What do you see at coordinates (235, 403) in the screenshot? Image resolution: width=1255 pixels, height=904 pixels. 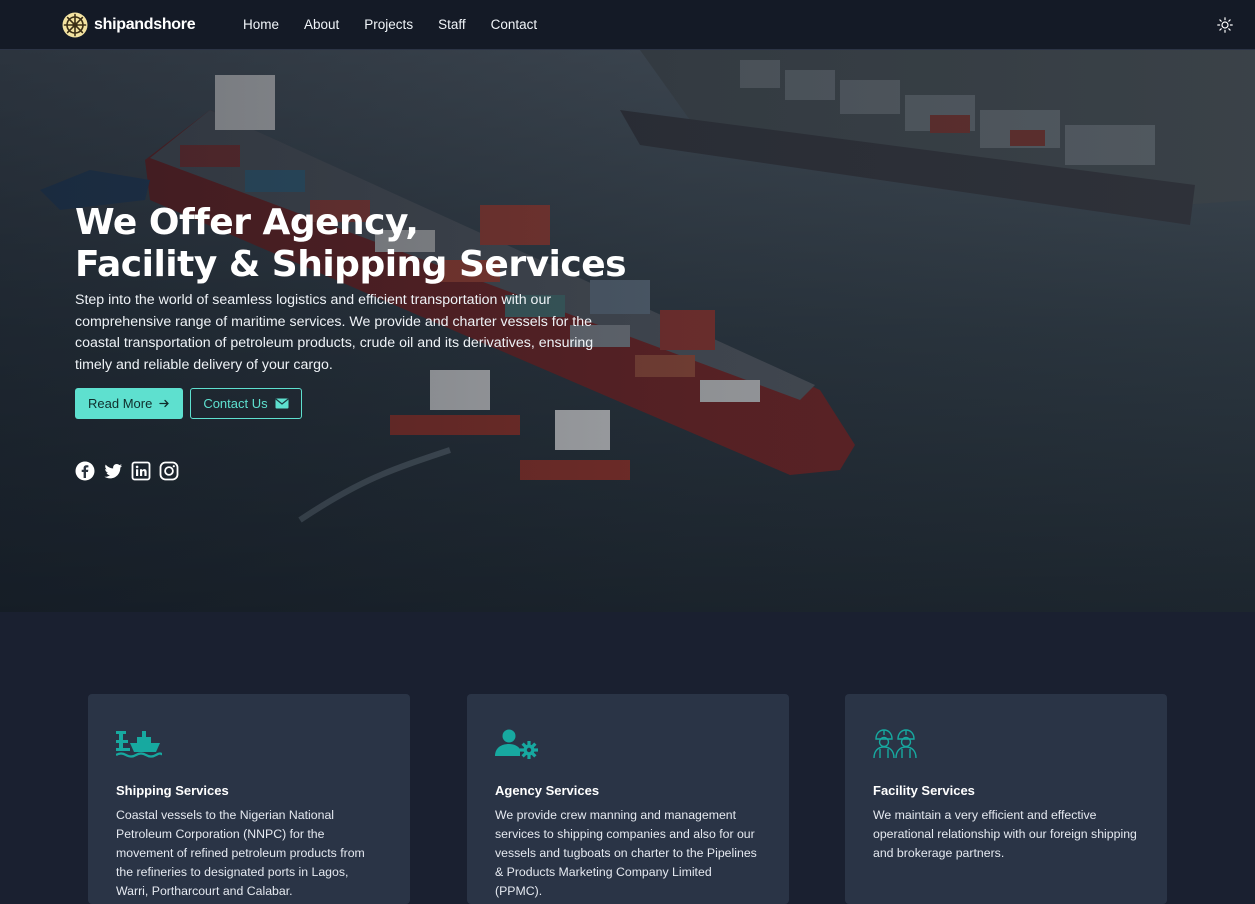 I see `contact-us-label: Contact Us` at bounding box center [235, 403].